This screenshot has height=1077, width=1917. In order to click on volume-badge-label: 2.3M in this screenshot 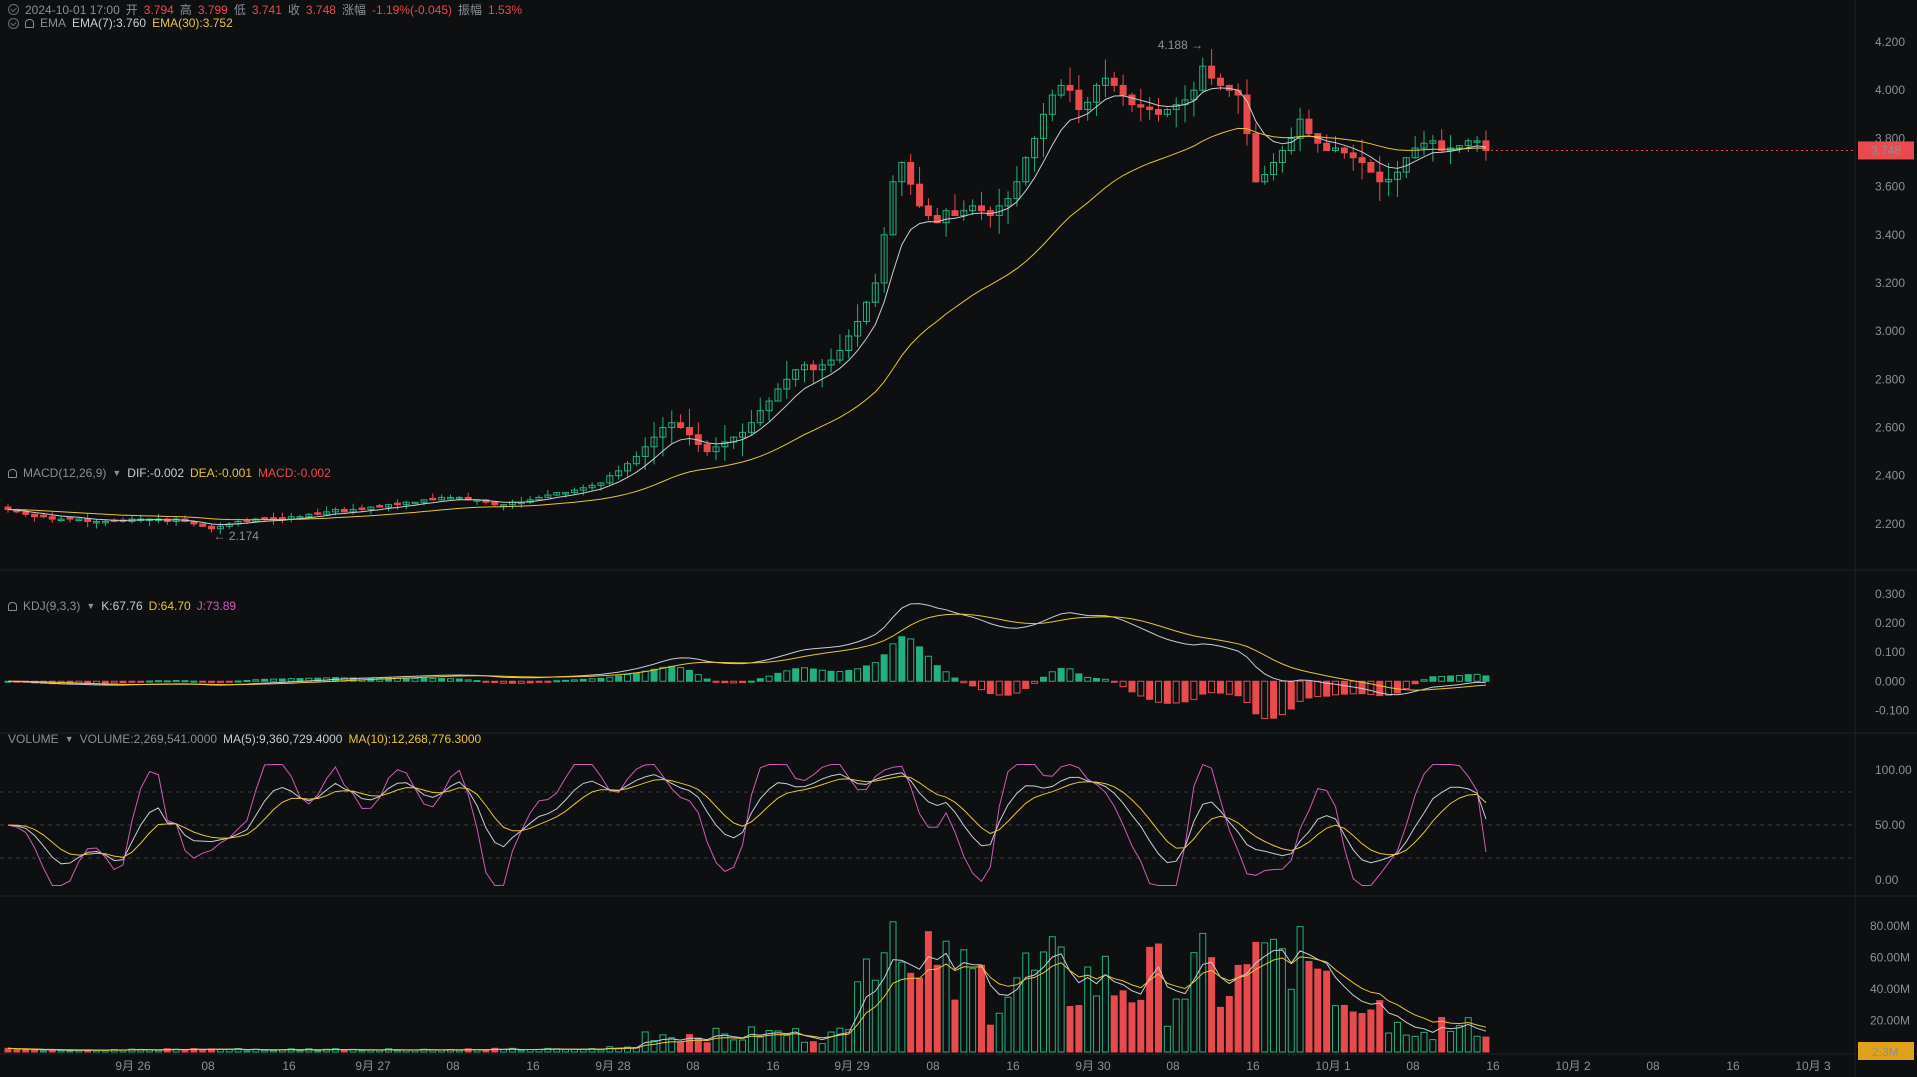, I will do `click(1885, 1052)`.